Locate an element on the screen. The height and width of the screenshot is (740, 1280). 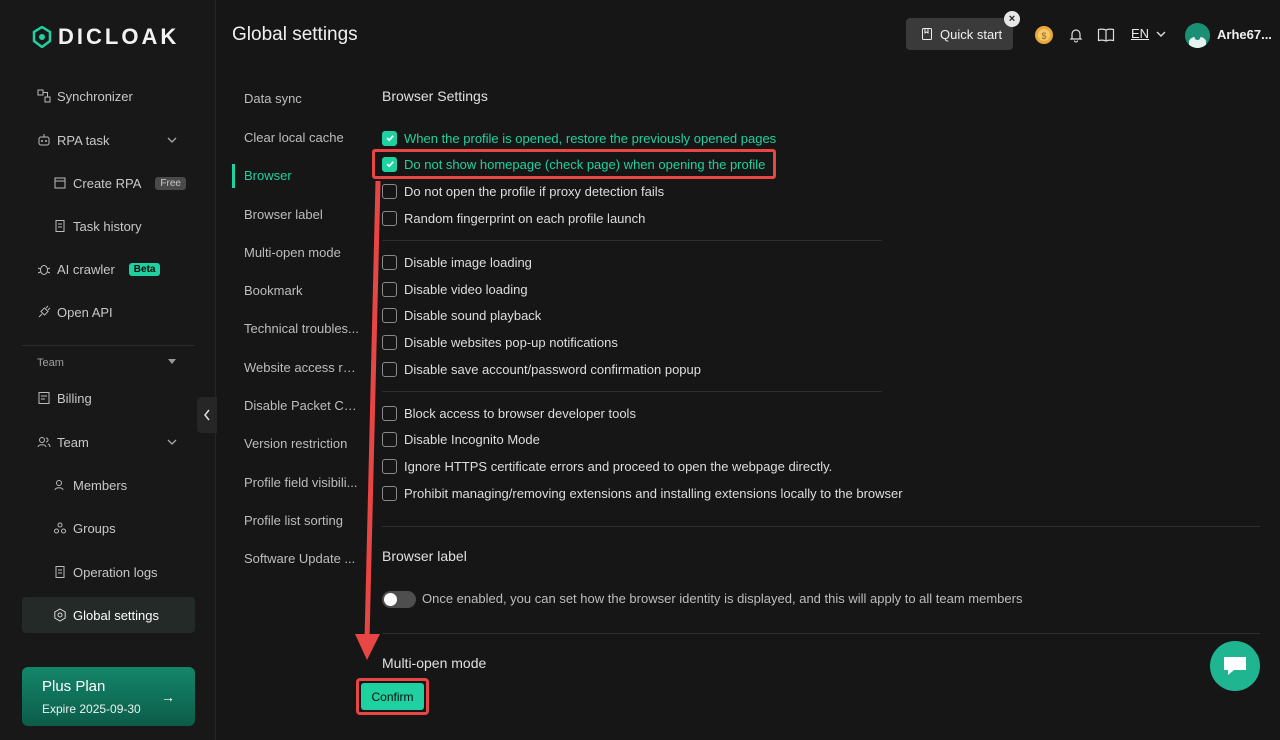
option-disable-sound: Disable sound playback is located at coordinates (461, 315).